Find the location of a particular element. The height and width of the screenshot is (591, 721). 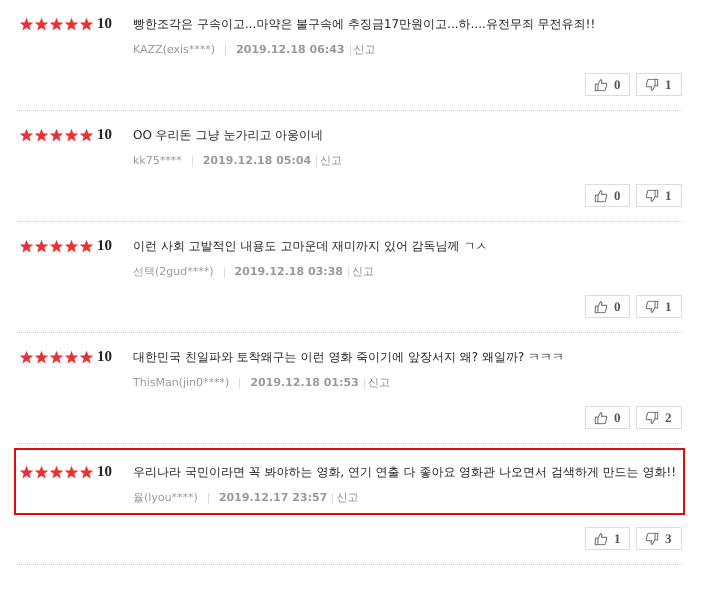

review-text: 우리나라 국민이라면 꼭 봐야하는 영화, 연기 연출 다 좋아요 영화관 나오면서 검색하게 만드는 영화!! is located at coordinates (405, 472).